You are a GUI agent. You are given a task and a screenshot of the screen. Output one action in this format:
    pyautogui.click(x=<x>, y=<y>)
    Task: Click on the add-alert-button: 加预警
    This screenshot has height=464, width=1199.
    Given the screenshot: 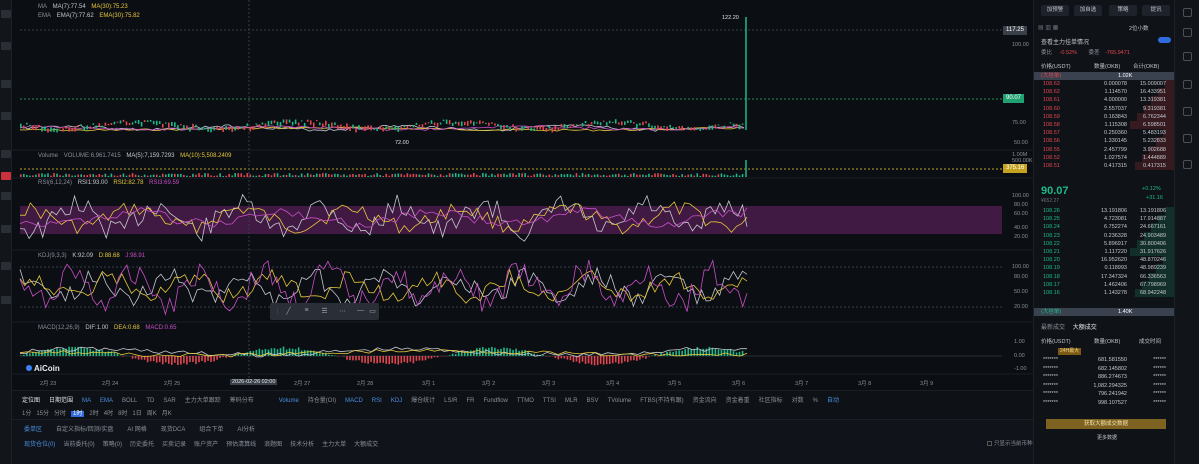 What is the action you would take?
    pyautogui.click(x=1055, y=10)
    